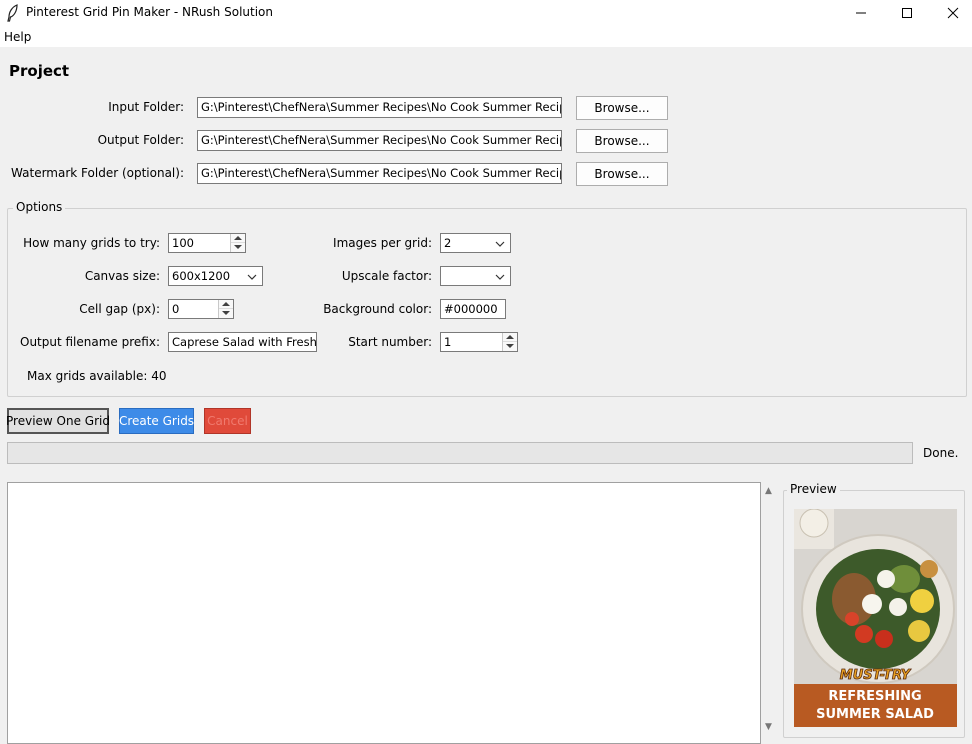 This screenshot has width=972, height=744. Describe the element at coordinates (13, 13) in the screenshot. I see `feather-icon` at that location.